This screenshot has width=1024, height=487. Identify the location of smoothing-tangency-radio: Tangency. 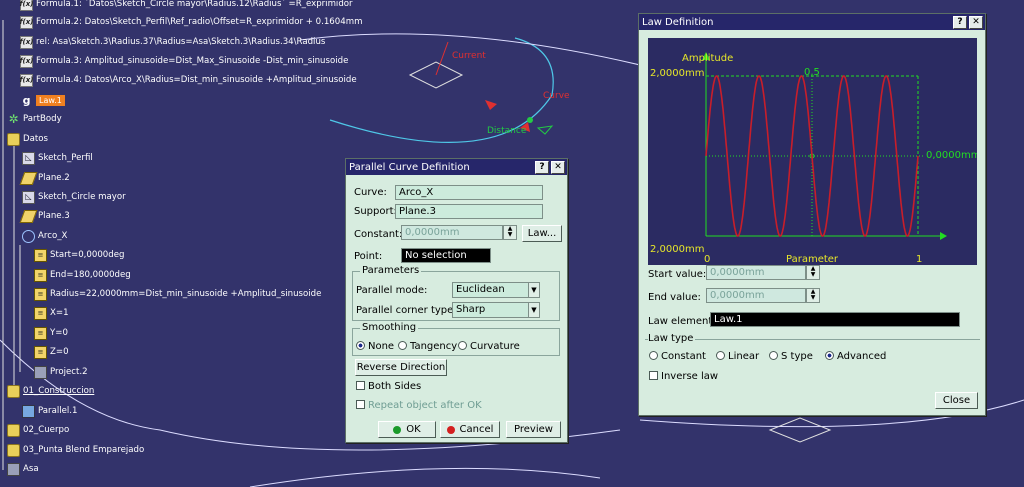
(427, 346).